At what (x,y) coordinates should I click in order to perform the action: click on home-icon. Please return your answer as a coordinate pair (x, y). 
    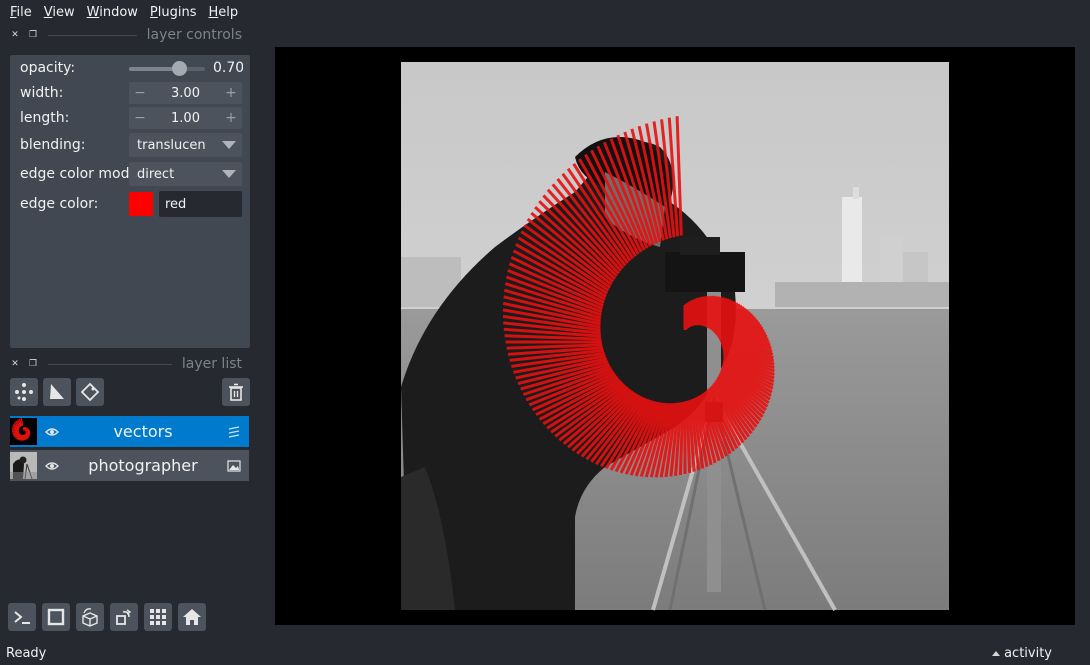
    Looking at the image, I should click on (192, 617).